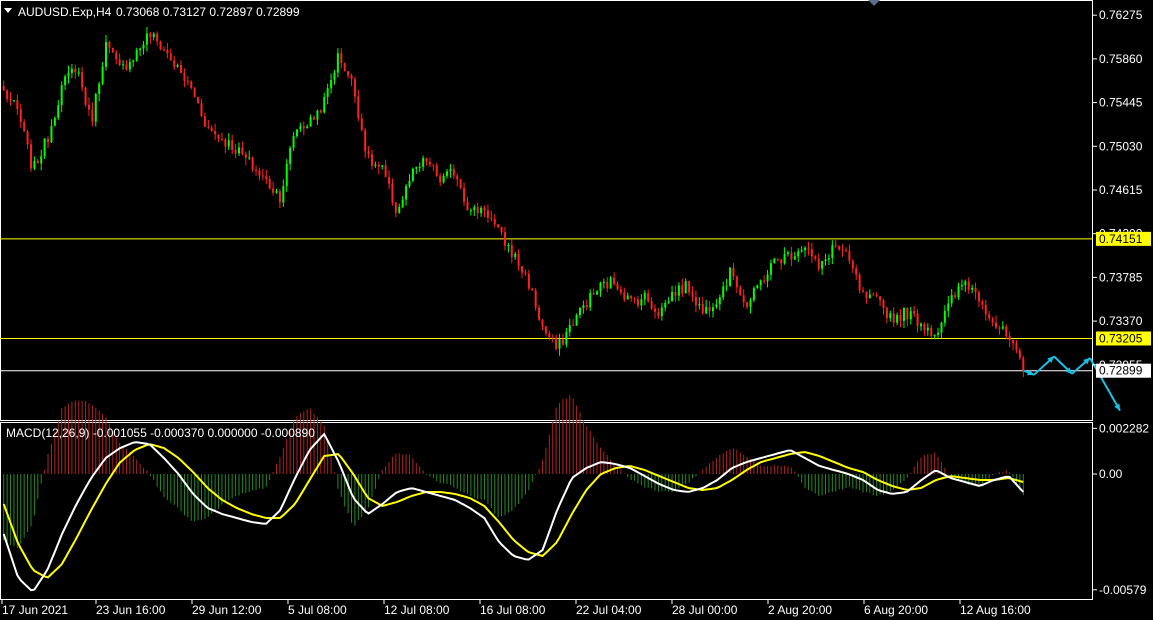  I want to click on time-tick-label: 28 Jul 00:00, so click(705, 610).